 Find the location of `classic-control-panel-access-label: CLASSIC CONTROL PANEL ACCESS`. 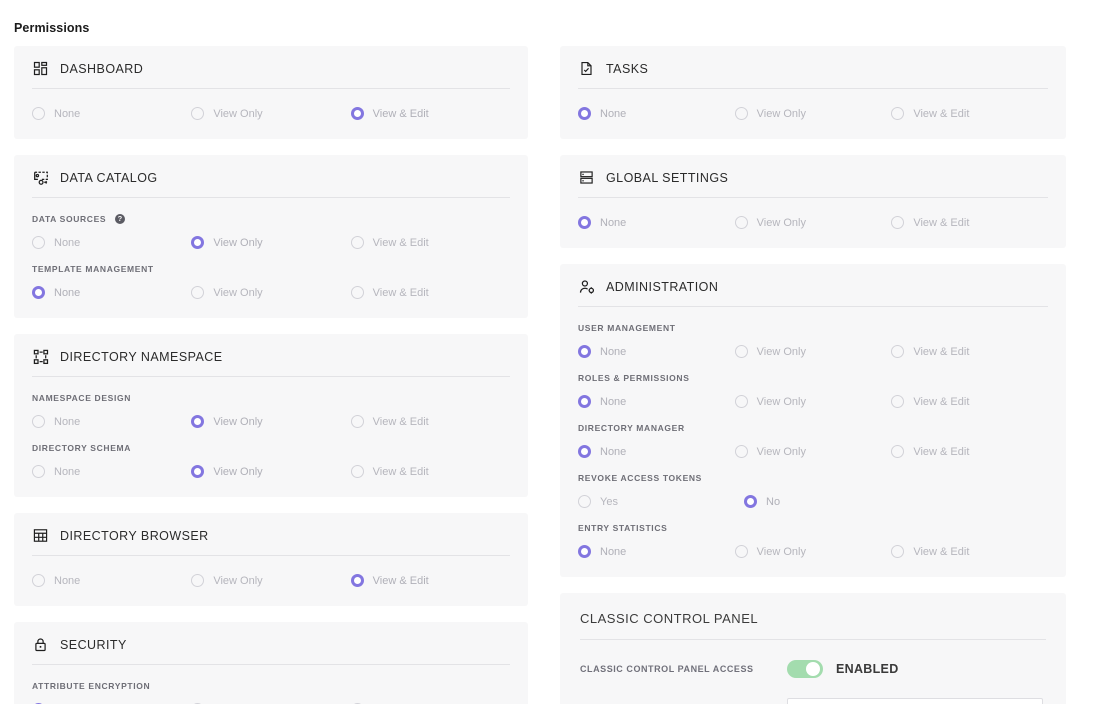

classic-control-panel-access-label: CLASSIC CONTROL PANEL ACCESS is located at coordinates (667, 669).